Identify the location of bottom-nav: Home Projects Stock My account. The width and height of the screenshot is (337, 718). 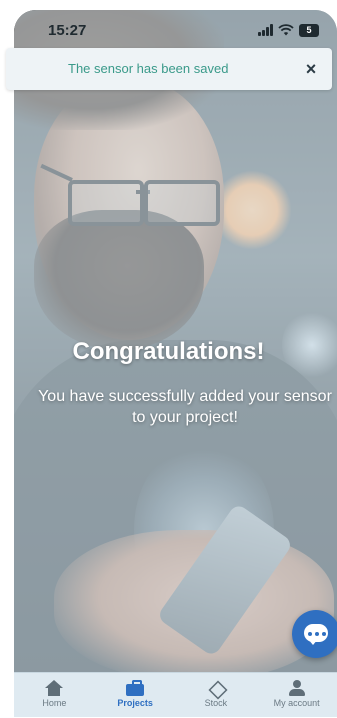
(175, 694).